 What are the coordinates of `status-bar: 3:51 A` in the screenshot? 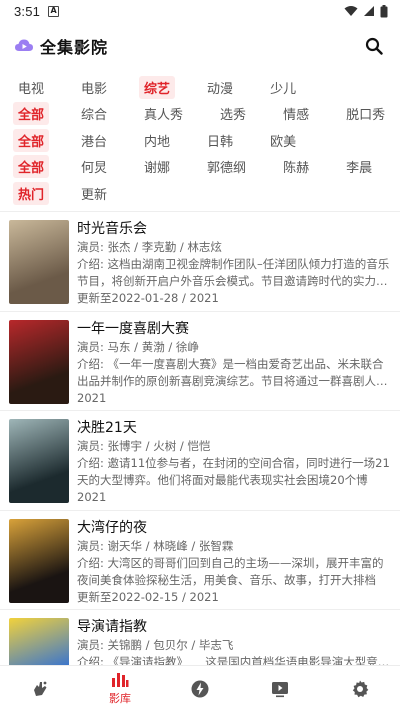 It's located at (200, 11).